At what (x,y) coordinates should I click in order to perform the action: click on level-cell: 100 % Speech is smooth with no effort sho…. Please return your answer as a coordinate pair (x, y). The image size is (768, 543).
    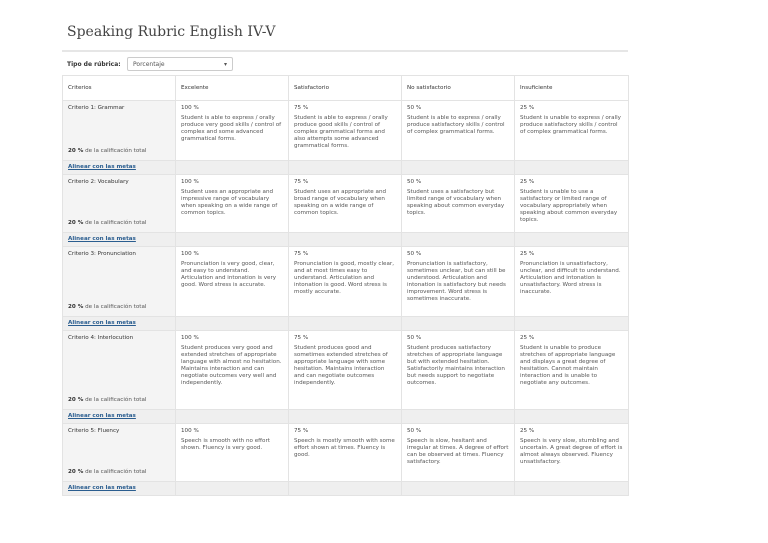
    Looking at the image, I should click on (232, 452).